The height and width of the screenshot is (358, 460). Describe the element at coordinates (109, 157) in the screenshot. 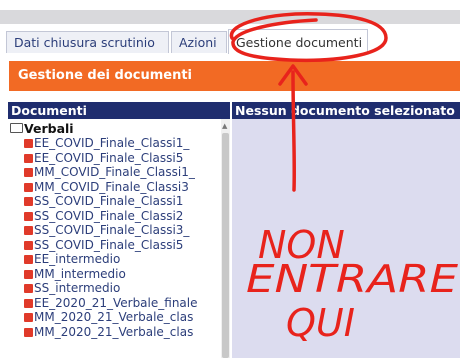

I see `document-item-label: EE_COVID_Finale_Classi5` at that location.